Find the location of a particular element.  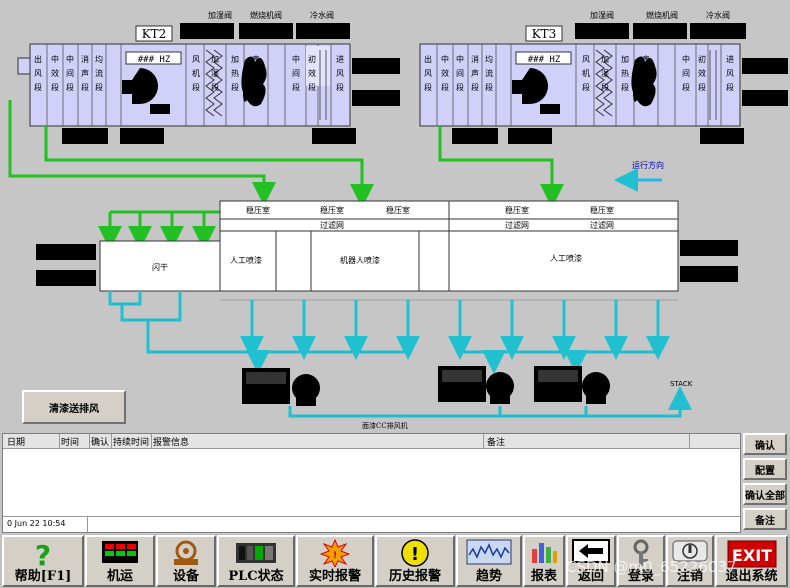

ack-button: 确认 is located at coordinates (765, 444).